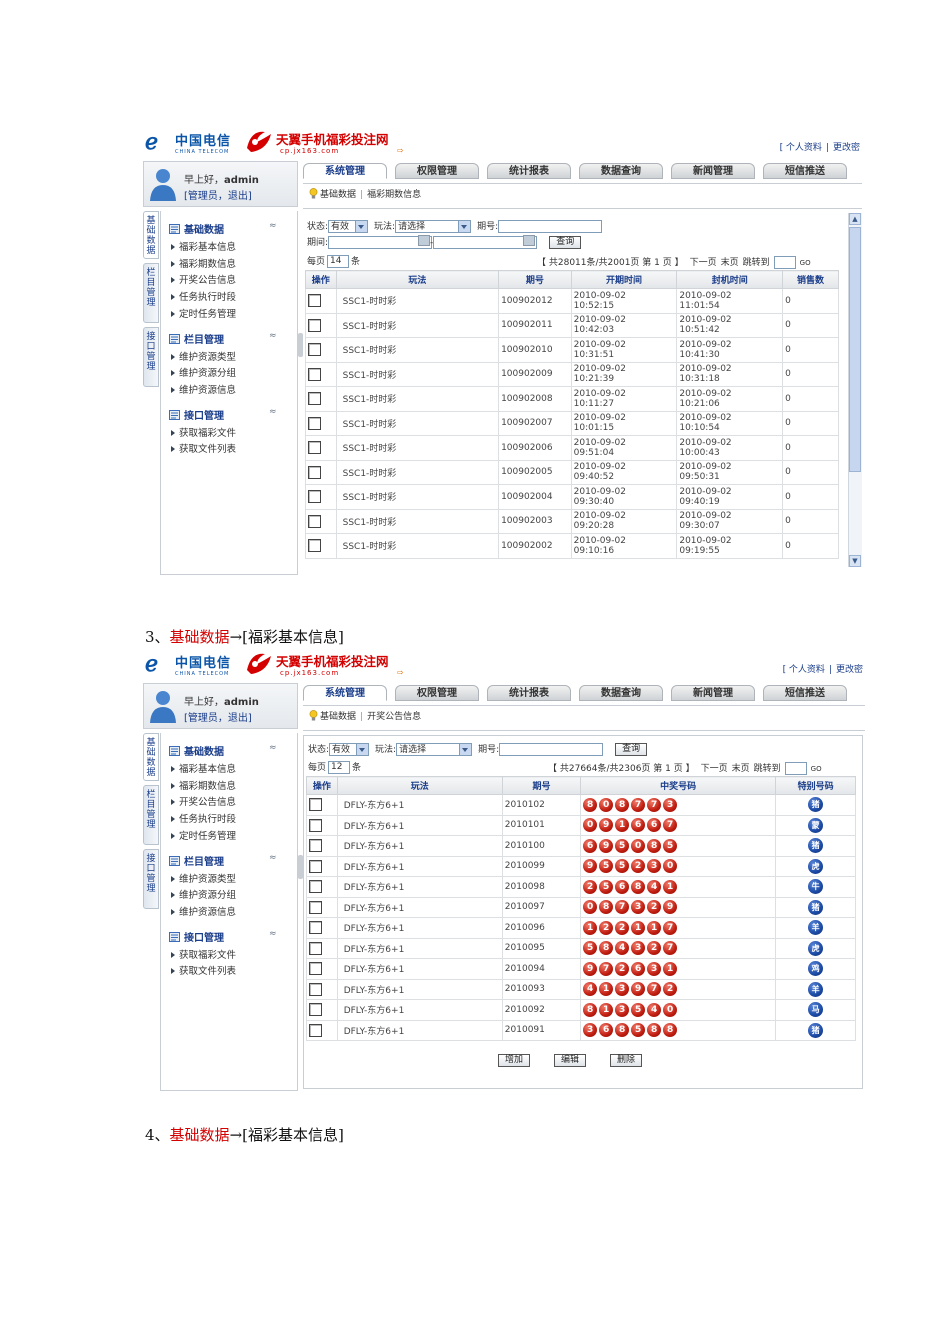 This screenshot has width=950, height=1344. I want to click on menu-item: 维护资源类型, so click(203, 356).